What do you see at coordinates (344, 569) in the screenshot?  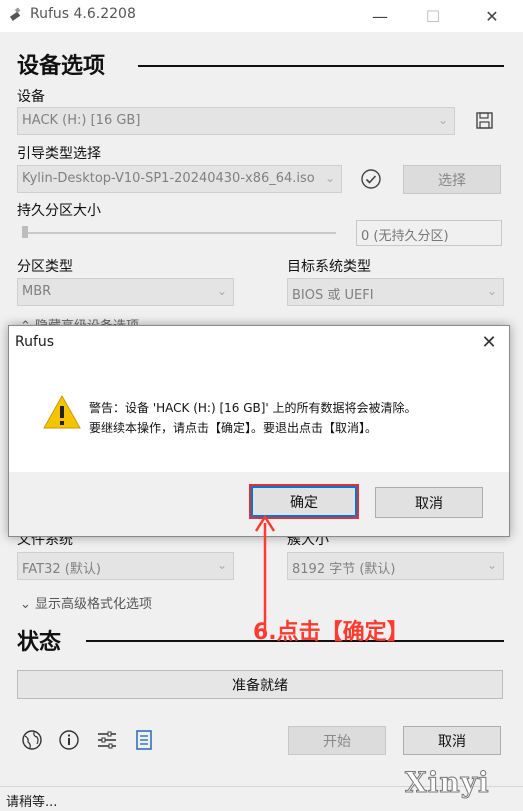 I see `cluster-size-value: 8192 字节 (默认)` at bounding box center [344, 569].